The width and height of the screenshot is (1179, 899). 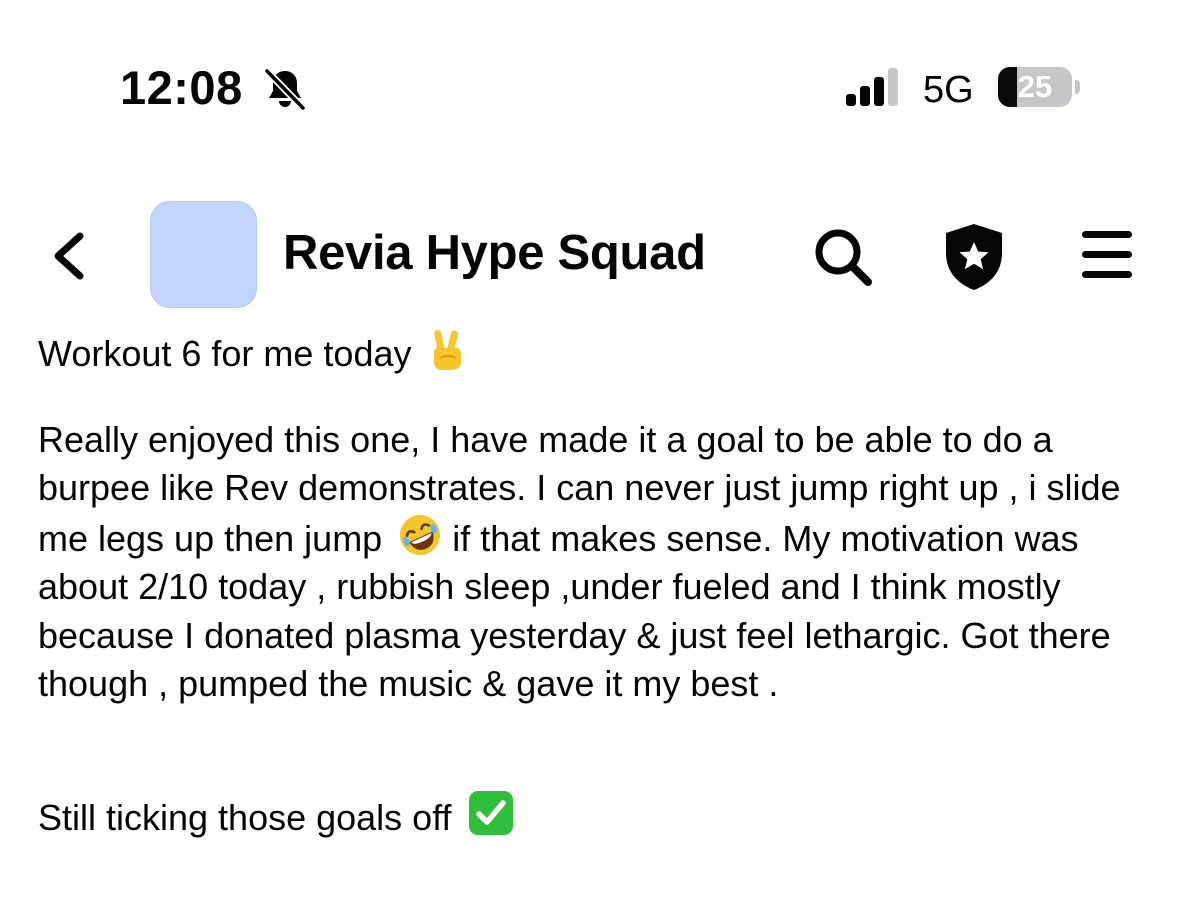 What do you see at coordinates (245, 817) in the screenshot?
I see `post-footer-text: Still ticking those goals off` at bounding box center [245, 817].